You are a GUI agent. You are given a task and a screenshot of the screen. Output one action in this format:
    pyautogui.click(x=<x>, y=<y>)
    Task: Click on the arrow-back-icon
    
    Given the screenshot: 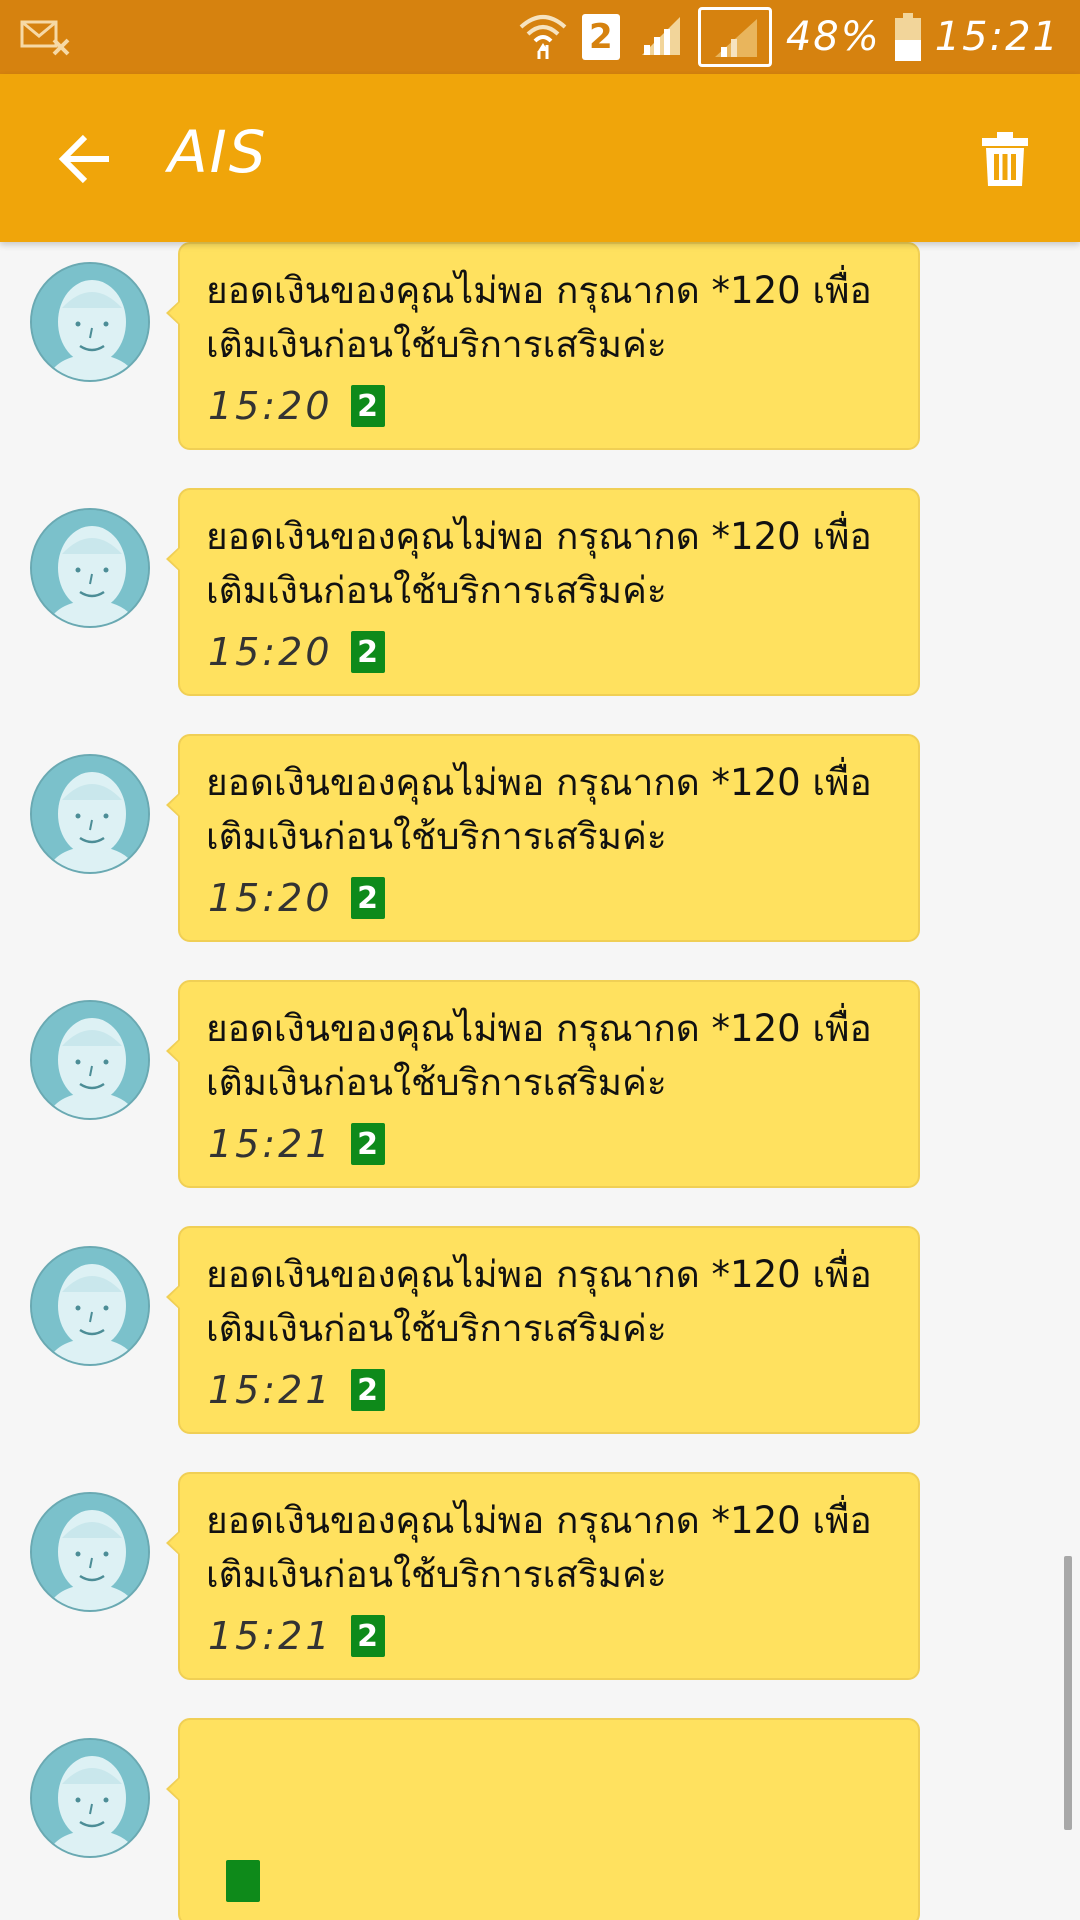 What is the action you would take?
    pyautogui.click(x=83, y=159)
    